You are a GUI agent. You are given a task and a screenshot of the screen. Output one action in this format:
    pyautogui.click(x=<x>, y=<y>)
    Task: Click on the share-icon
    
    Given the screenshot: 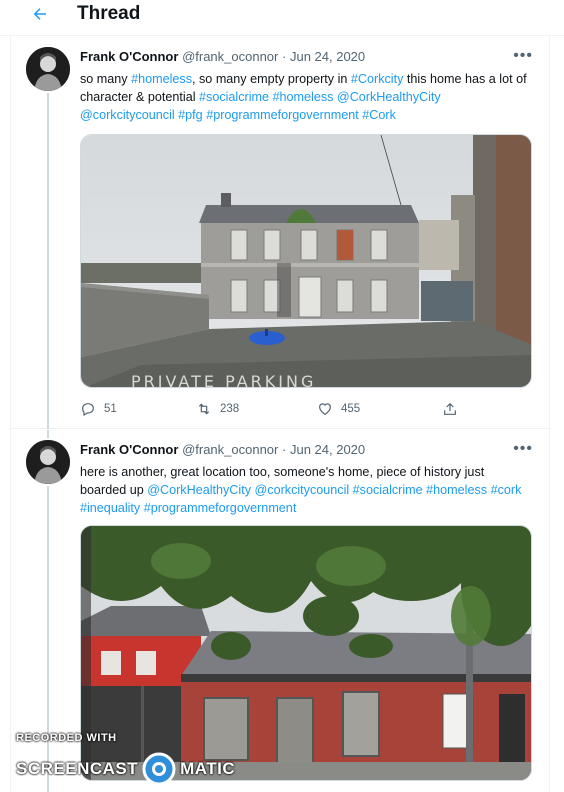 What is the action you would take?
    pyautogui.click(x=450, y=408)
    